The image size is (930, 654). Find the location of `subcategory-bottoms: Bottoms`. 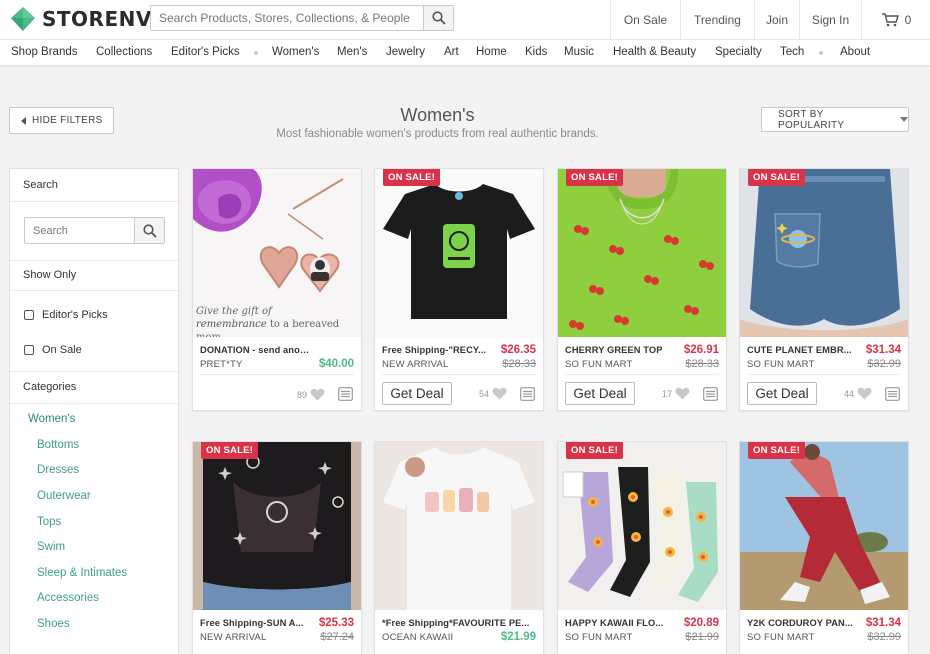

subcategory-bottoms: Bottoms is located at coordinates (58, 445).